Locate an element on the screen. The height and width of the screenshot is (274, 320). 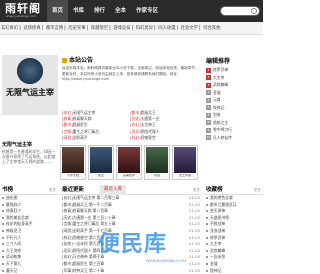
category-link: 社会文学 is located at coordinates (189, 28).